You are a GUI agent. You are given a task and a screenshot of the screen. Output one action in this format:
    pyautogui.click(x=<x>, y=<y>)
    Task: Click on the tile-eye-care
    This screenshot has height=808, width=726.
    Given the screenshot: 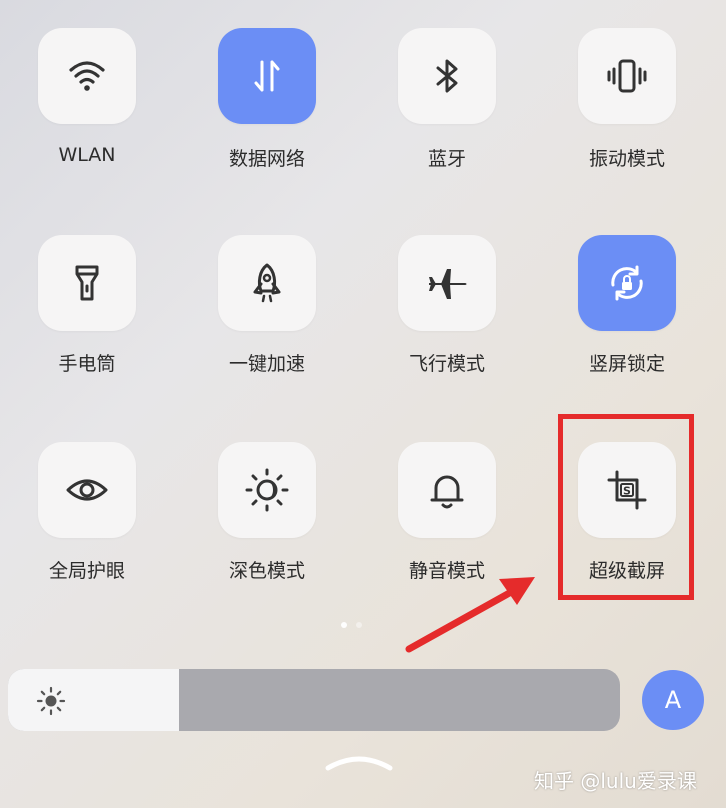 What is the action you would take?
    pyautogui.click(x=87, y=490)
    